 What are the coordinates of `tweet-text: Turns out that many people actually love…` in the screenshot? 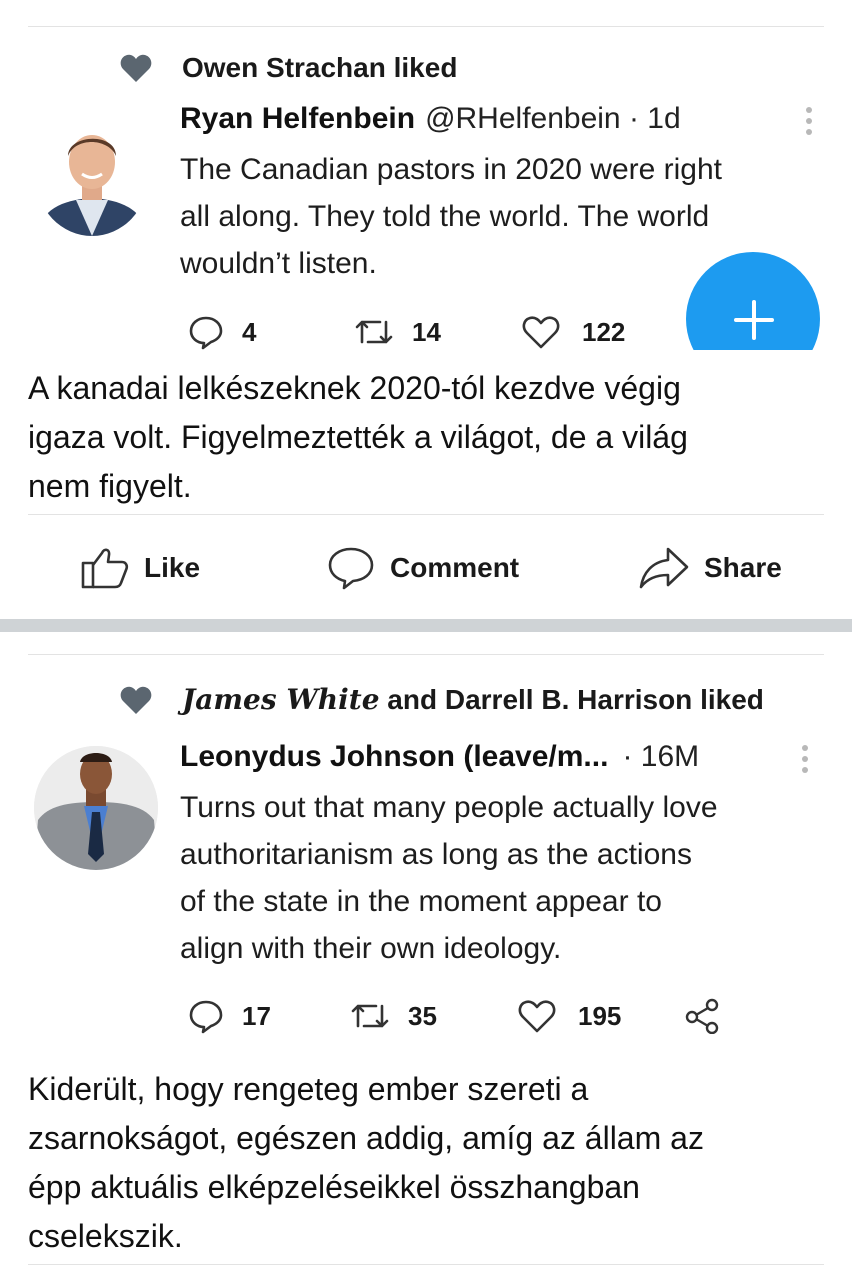 It's located at (449, 878).